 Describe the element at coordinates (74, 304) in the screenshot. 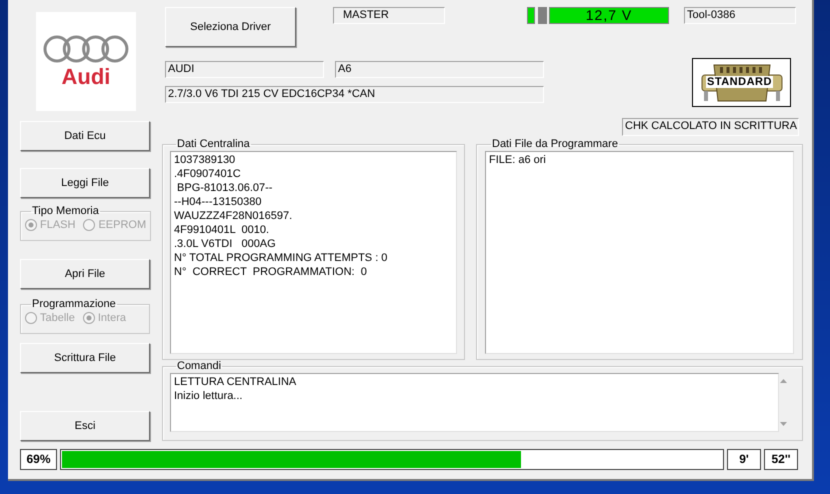

I see `group-title: Programmazione` at that location.